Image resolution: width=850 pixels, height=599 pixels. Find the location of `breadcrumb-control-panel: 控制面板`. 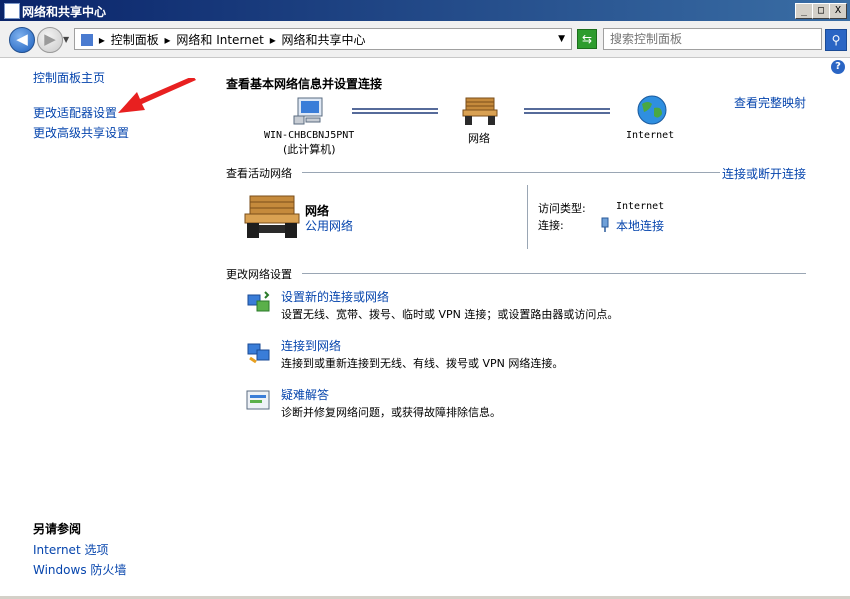

breadcrumb-control-panel: 控制面板 is located at coordinates (135, 40).